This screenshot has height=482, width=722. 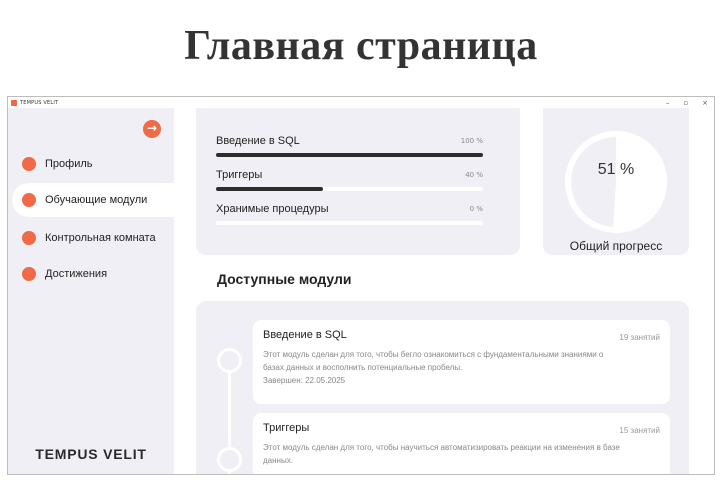 What do you see at coordinates (152, 129) in the screenshot?
I see `arrow-right-icon: →` at bounding box center [152, 129].